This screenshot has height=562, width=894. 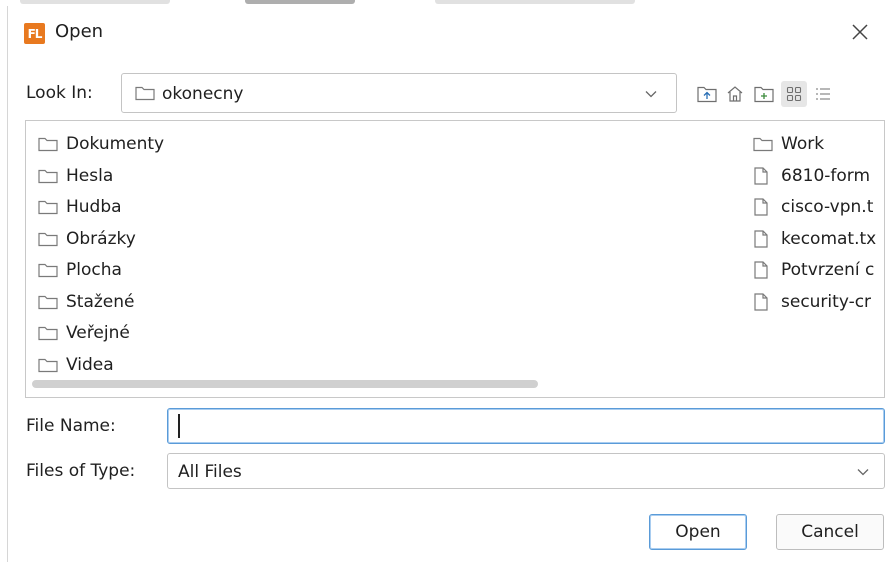 I want to click on folder-item: Dokumenty, so click(x=101, y=144).